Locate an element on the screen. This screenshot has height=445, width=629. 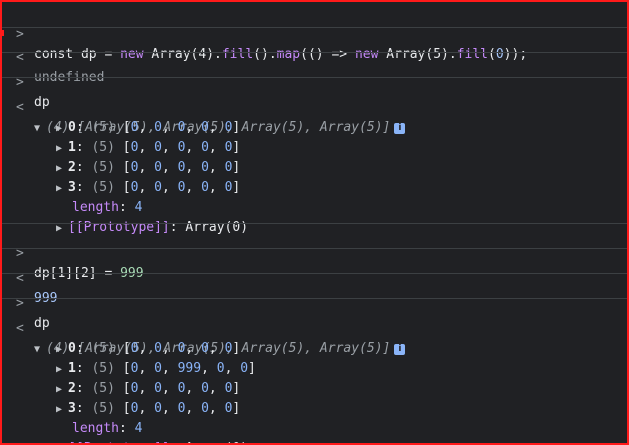
console-output-line: < 999 is located at coordinates (314, 277).